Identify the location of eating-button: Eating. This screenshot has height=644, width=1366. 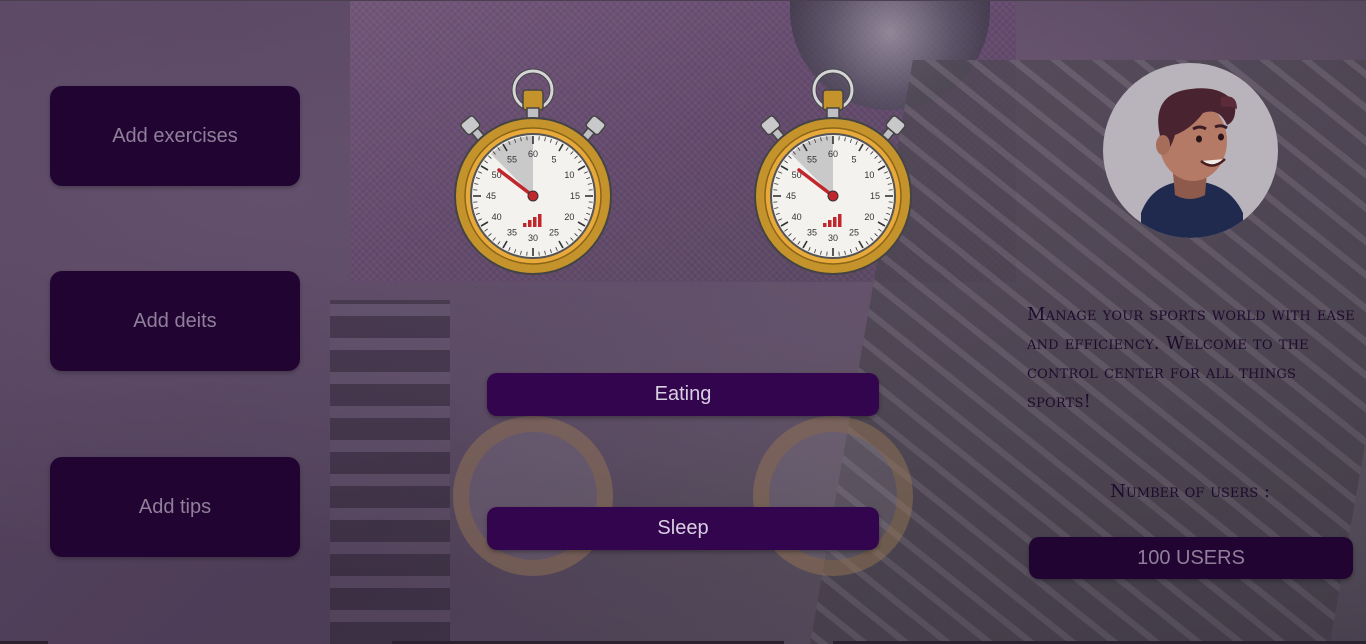
(683, 394).